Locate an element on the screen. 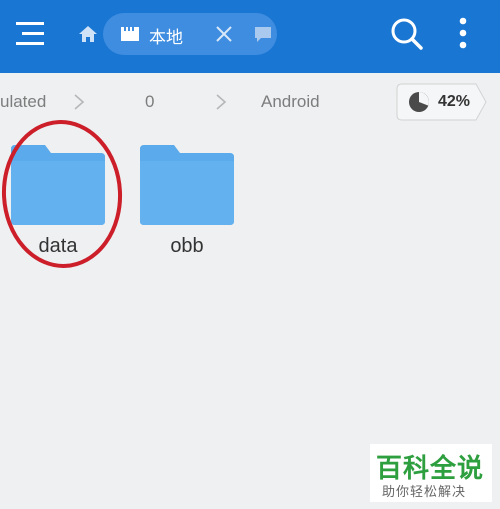  menu-icon is located at coordinates (32, 34).